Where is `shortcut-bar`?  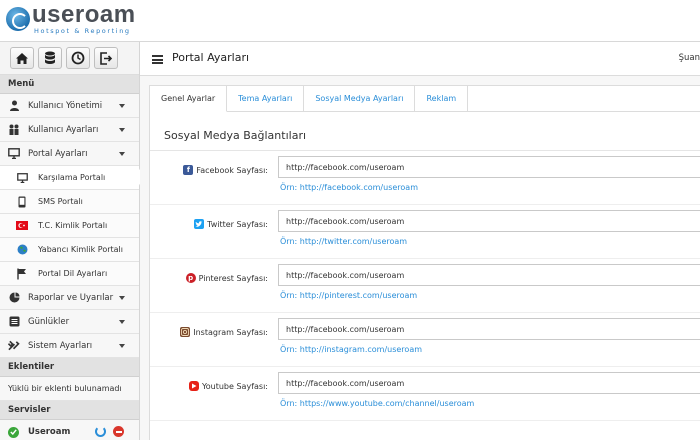 shortcut-bar is located at coordinates (69, 58).